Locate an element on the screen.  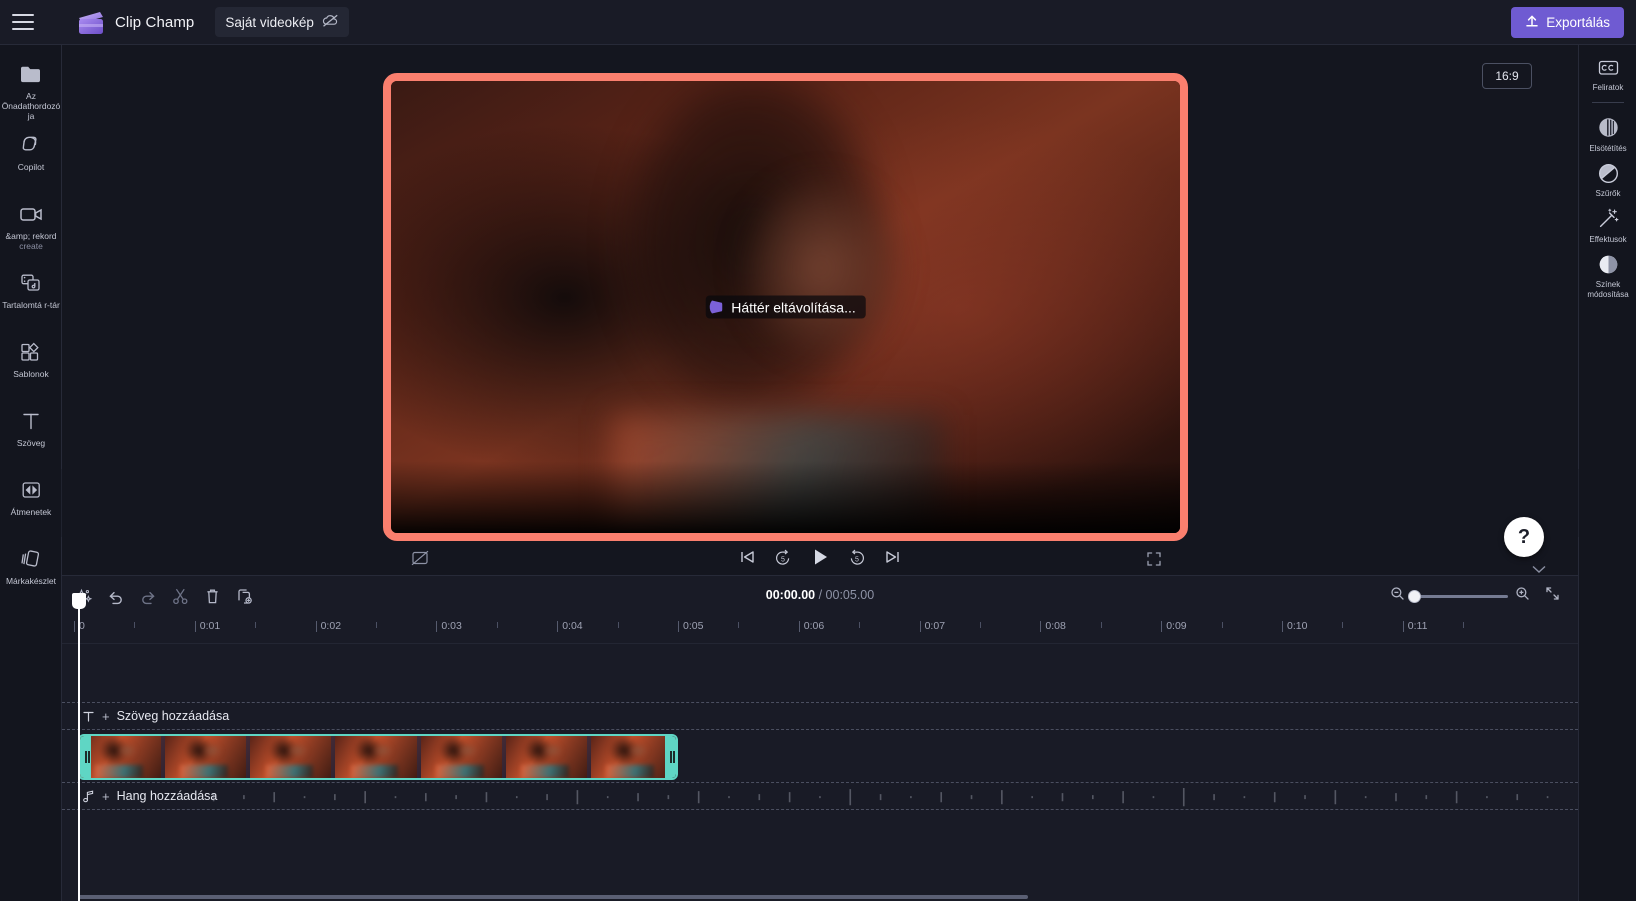
trim-handle-right-icon is located at coordinates (670, 757).